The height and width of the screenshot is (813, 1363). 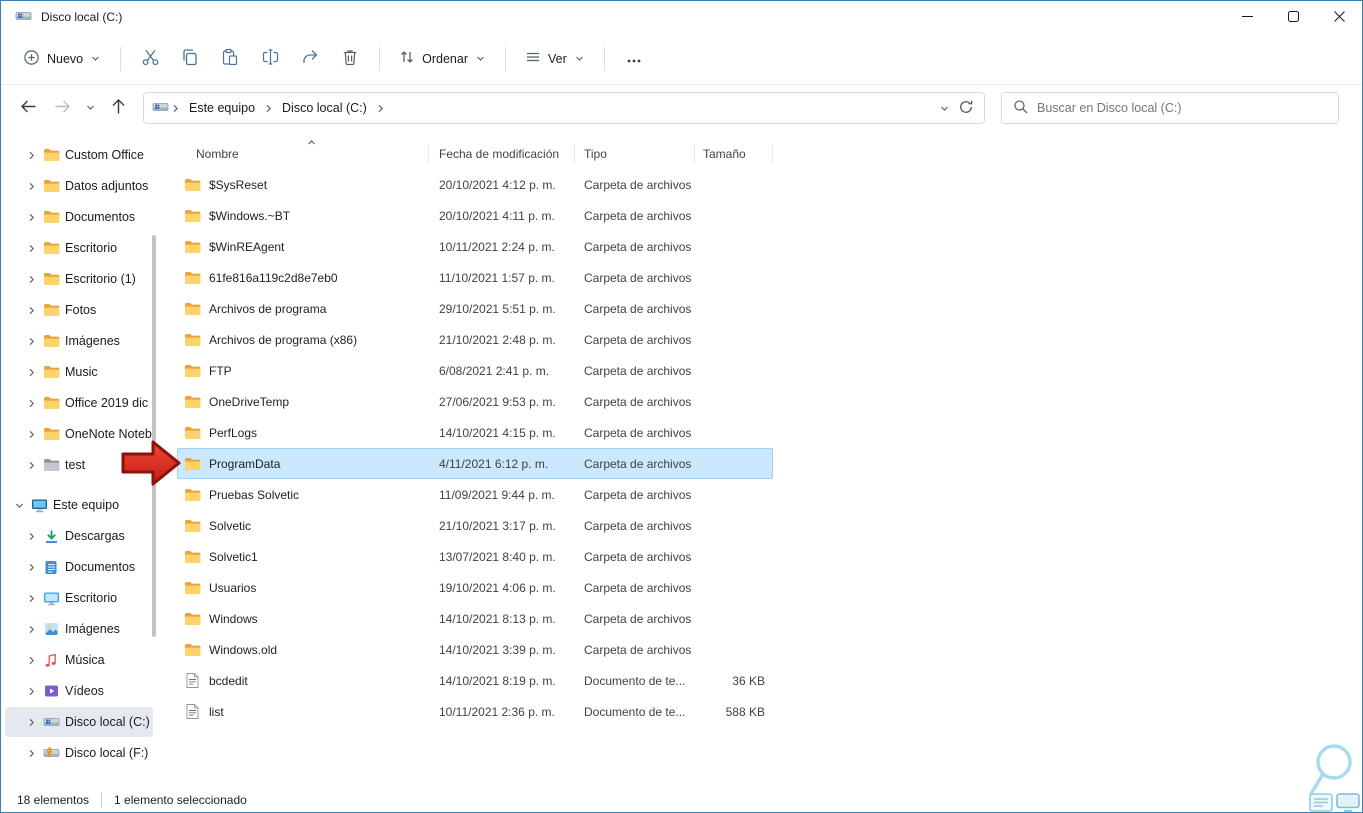 What do you see at coordinates (324, 108) in the screenshot?
I see `breadcrumb-disco-local-c: Disco local (C:)` at bounding box center [324, 108].